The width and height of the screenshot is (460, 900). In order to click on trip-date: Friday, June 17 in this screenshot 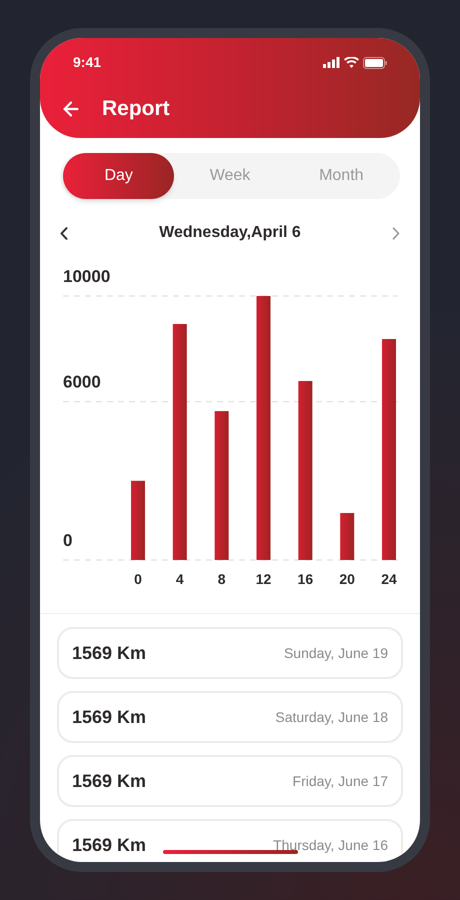, I will do `click(340, 781)`.